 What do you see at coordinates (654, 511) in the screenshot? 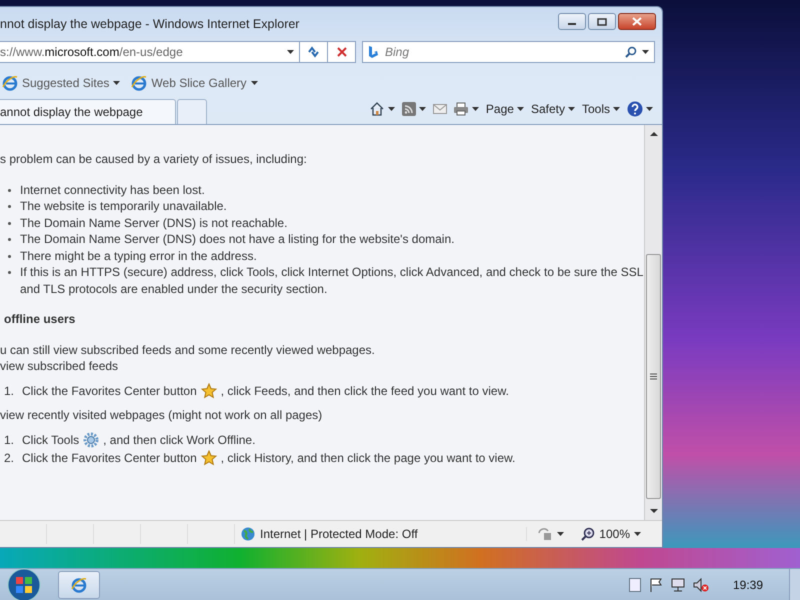
I see `scroll-down-icon` at bounding box center [654, 511].